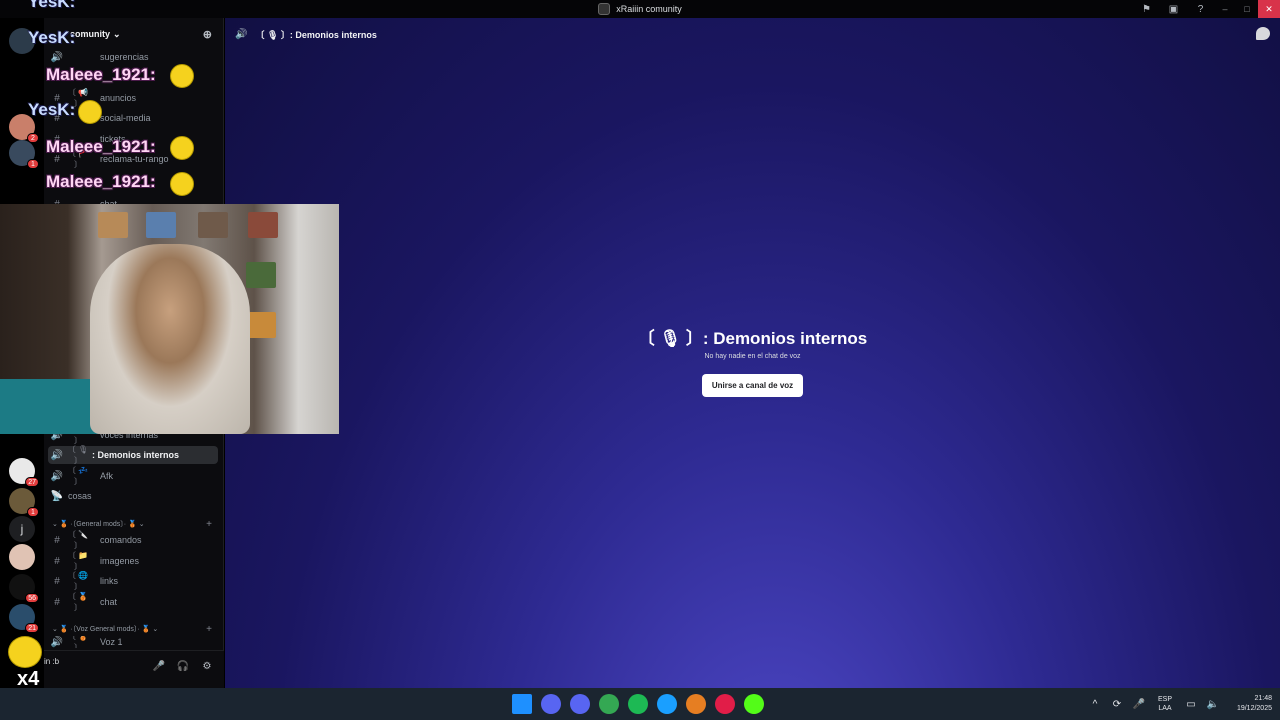 The image size is (1280, 720). I want to click on window-titlebar: xRaiiin comunity ⚑ ▣ ? – □ ✕, so click(640, 9).